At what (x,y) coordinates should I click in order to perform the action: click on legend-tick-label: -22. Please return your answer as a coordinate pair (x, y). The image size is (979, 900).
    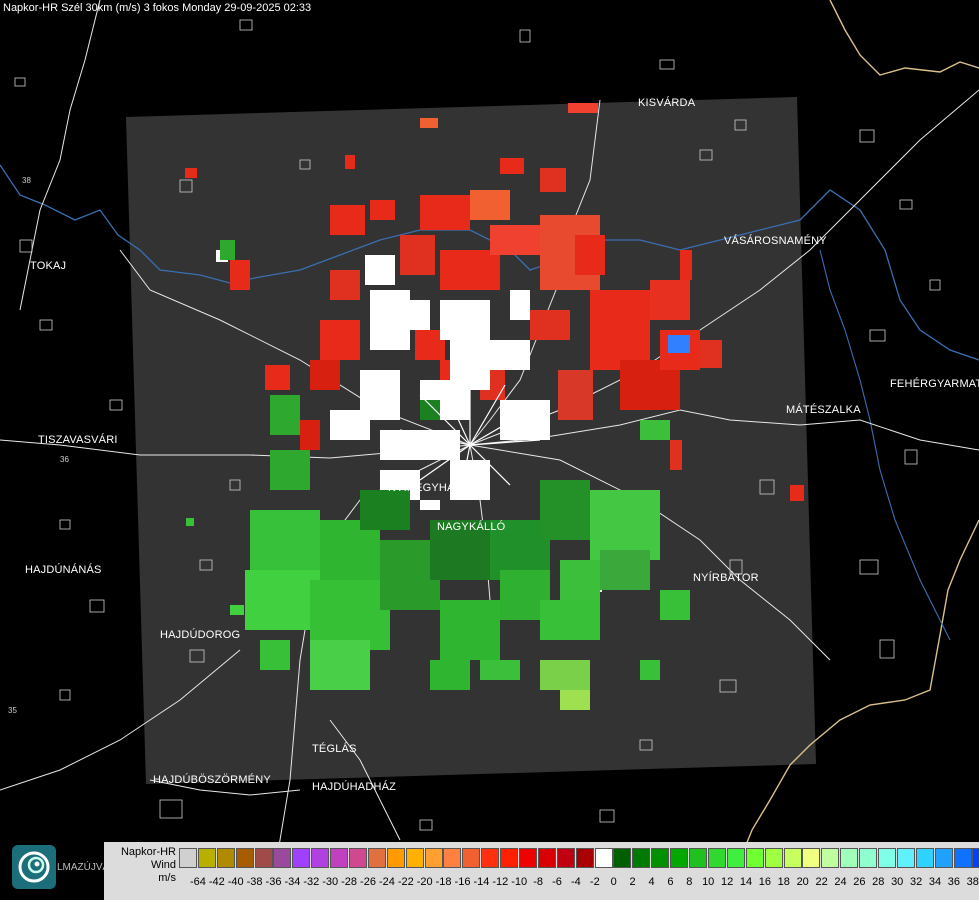
    Looking at the image, I should click on (405, 882).